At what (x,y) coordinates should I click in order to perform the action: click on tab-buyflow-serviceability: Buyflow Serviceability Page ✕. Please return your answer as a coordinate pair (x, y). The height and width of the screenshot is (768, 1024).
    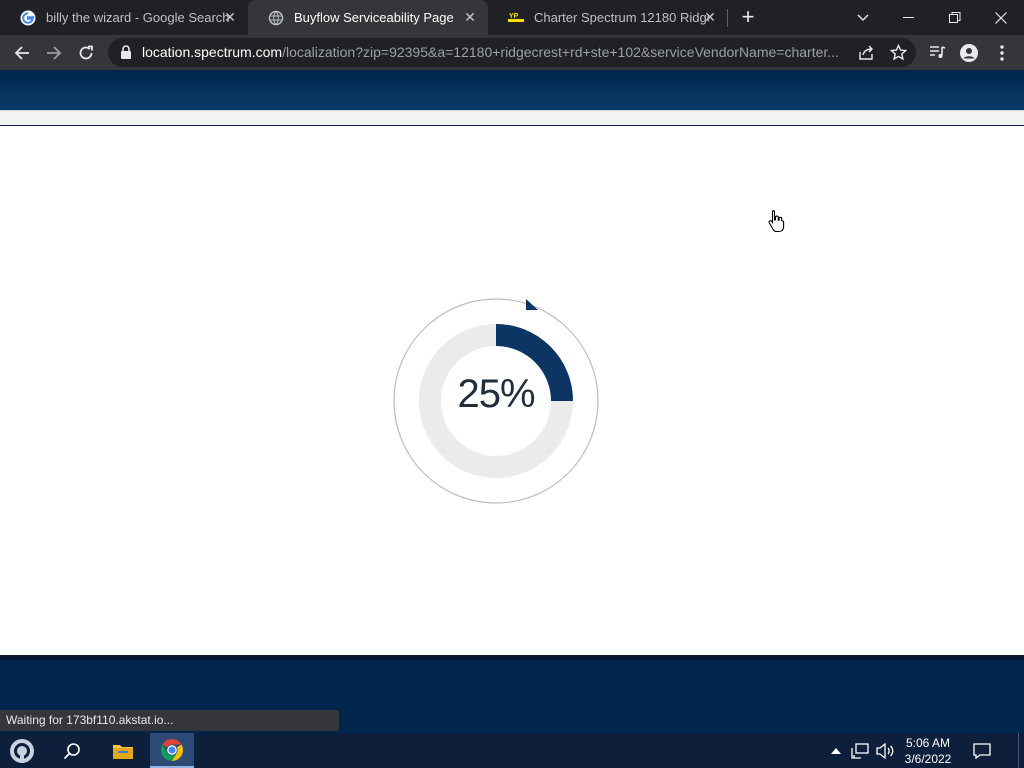
    Looking at the image, I should click on (368, 17).